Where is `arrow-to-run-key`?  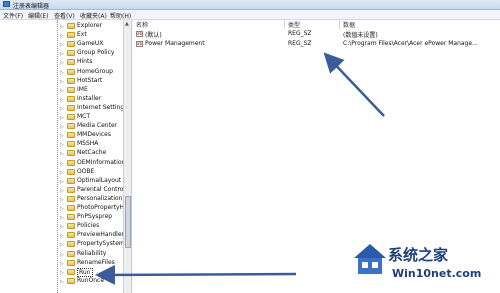
arrow-to-run-key is located at coordinates (196, 274).